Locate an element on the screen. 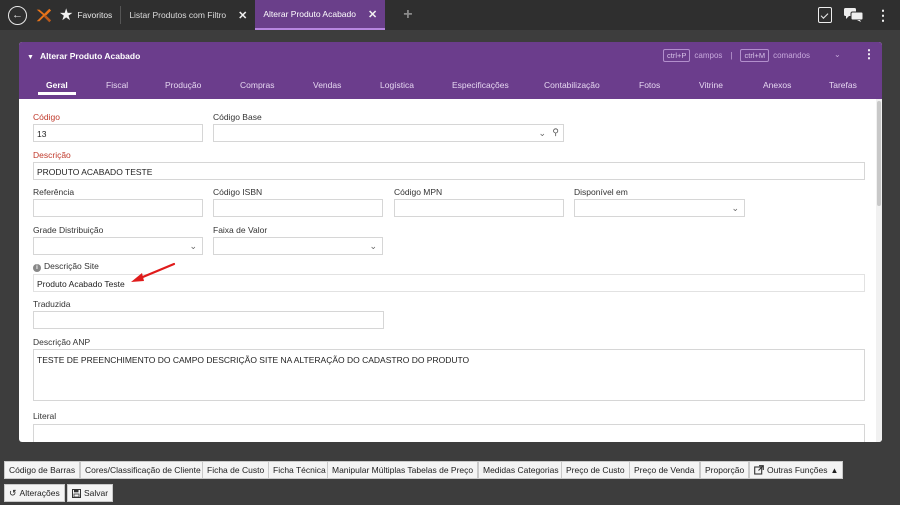 The image size is (900, 505). ficha-custo-button: Ficha de Custo is located at coordinates (236, 470).